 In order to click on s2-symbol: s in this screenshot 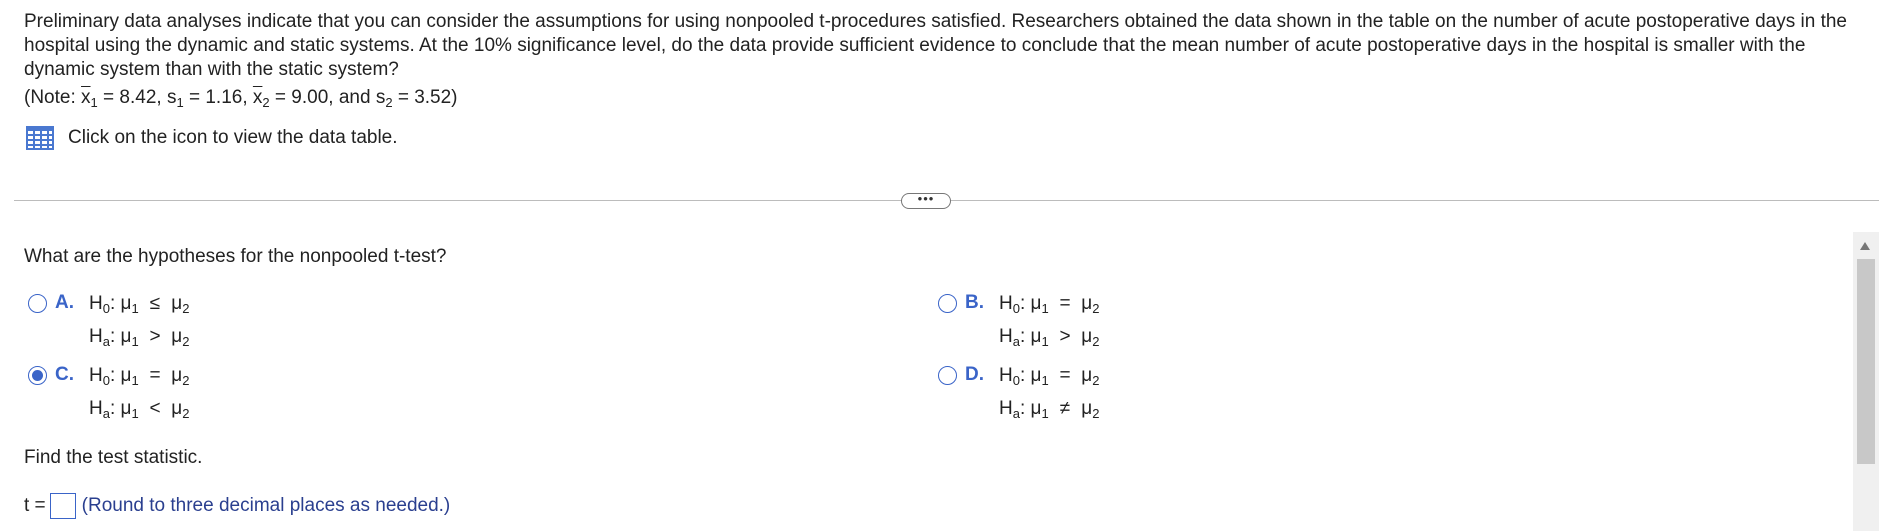, I will do `click(380, 97)`.